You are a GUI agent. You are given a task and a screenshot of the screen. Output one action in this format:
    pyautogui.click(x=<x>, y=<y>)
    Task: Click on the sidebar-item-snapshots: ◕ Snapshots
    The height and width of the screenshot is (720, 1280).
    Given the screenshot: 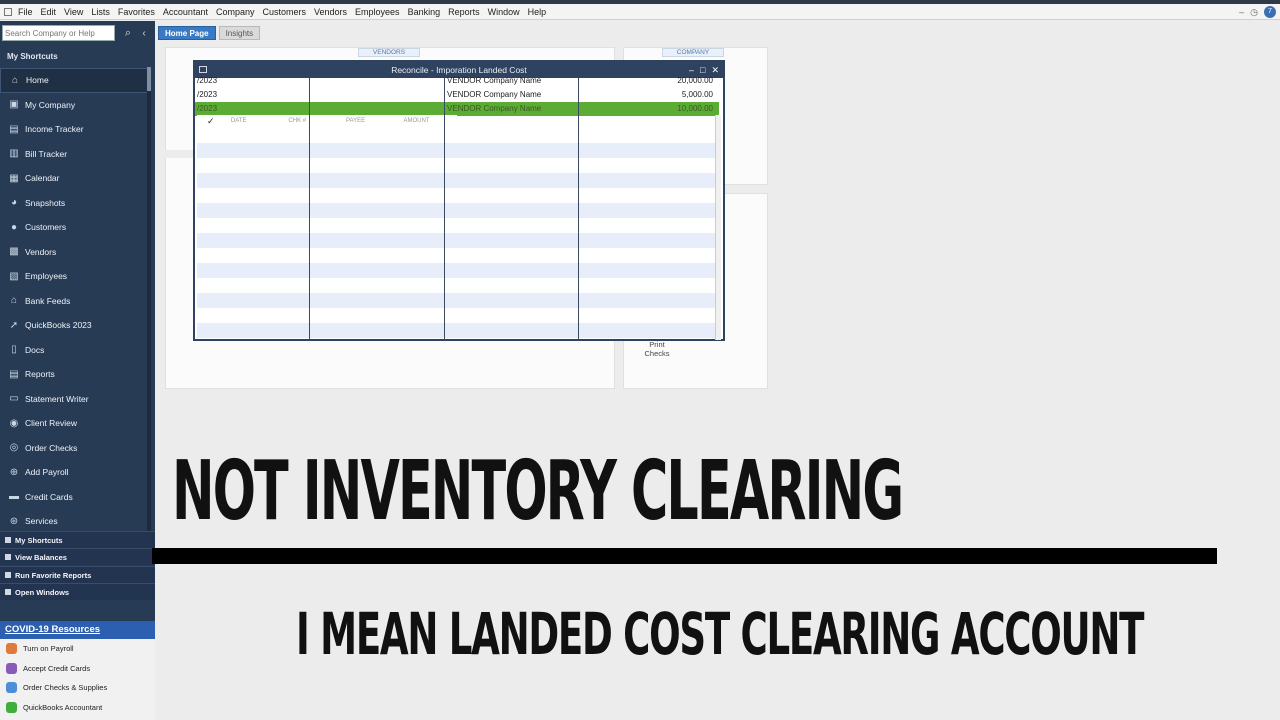 What is the action you would take?
    pyautogui.click(x=74, y=203)
    